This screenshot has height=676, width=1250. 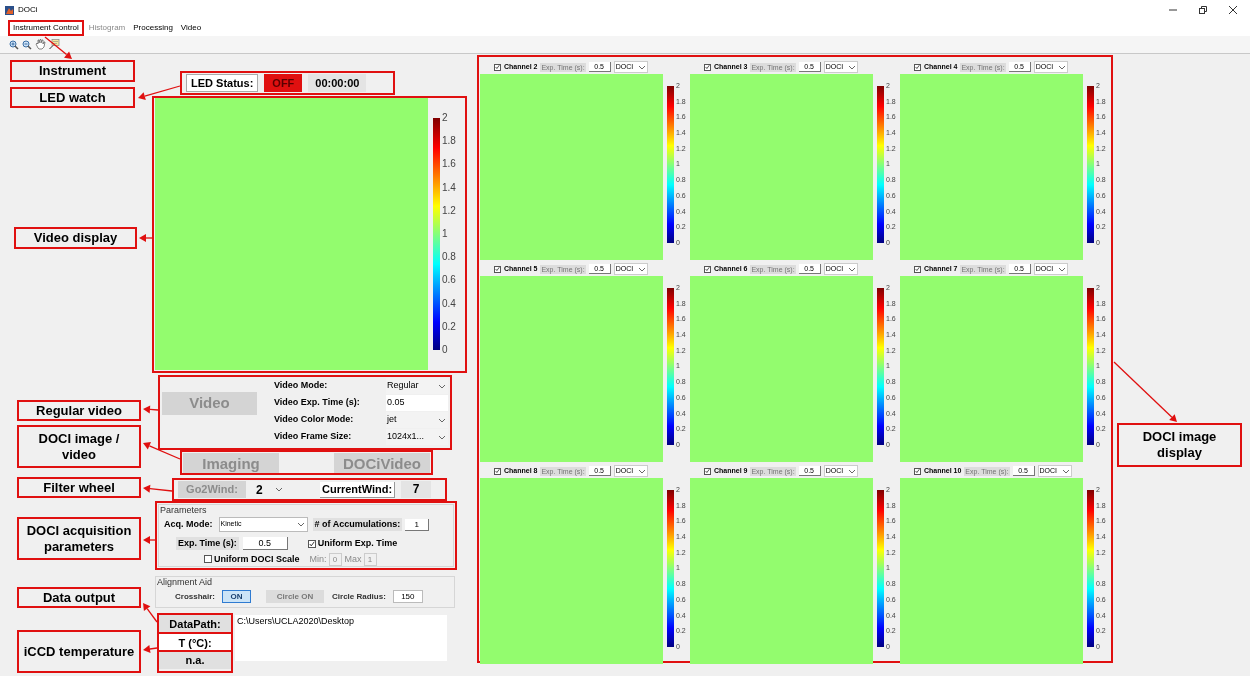 I want to click on dropdown: 2, so click(x=268, y=489).